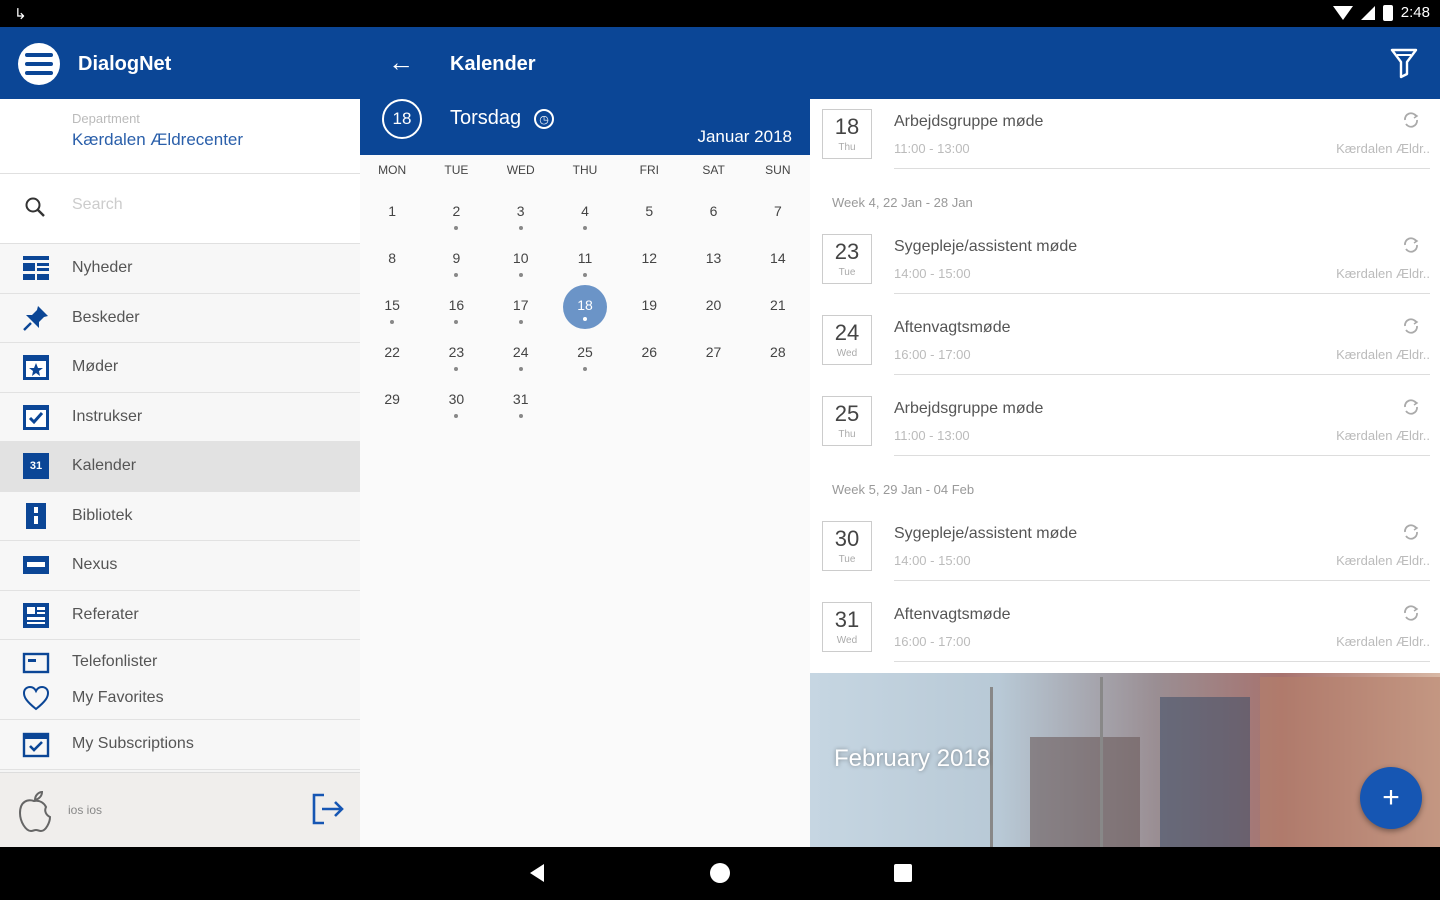 The width and height of the screenshot is (1440, 900). I want to click on sidebar-item-telefonlister: Telefonlister, so click(89, 662).